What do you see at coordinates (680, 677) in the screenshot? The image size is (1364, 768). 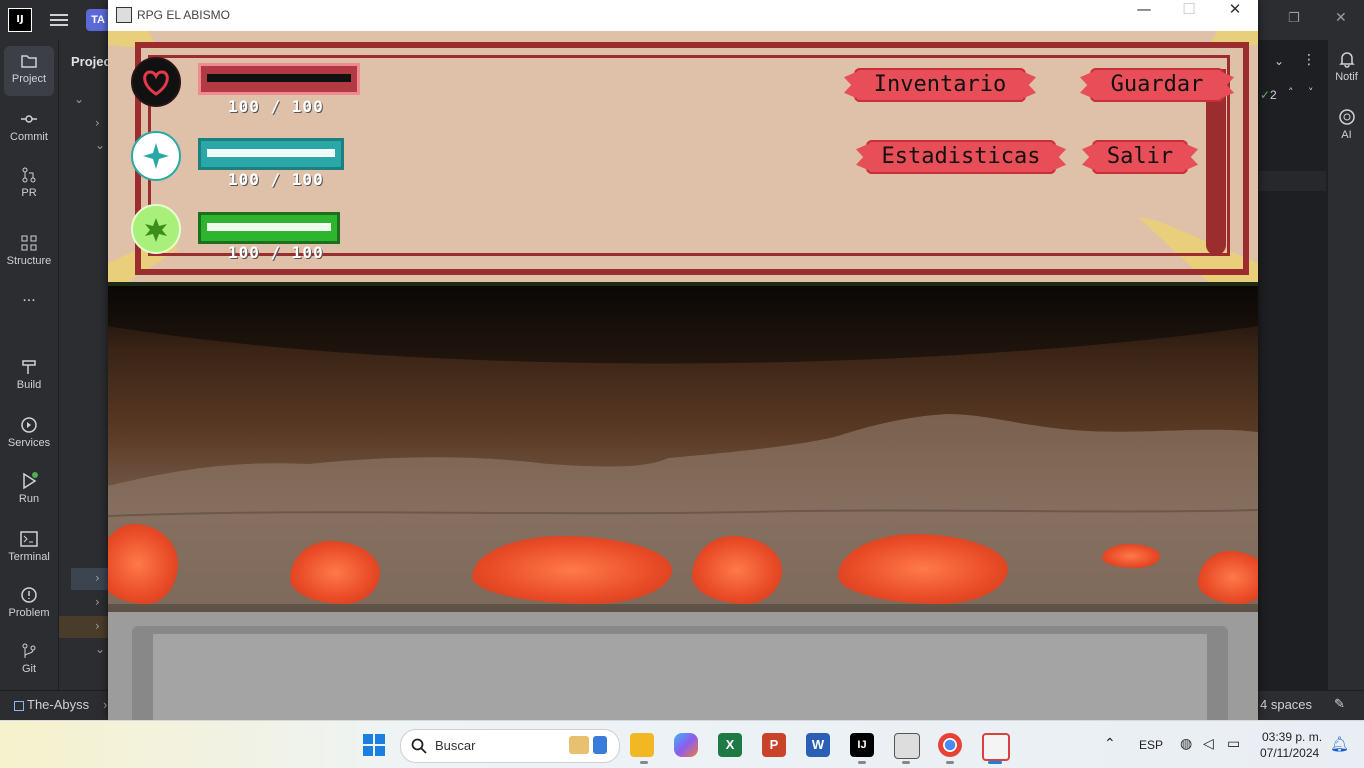 I see `dialog-box` at bounding box center [680, 677].